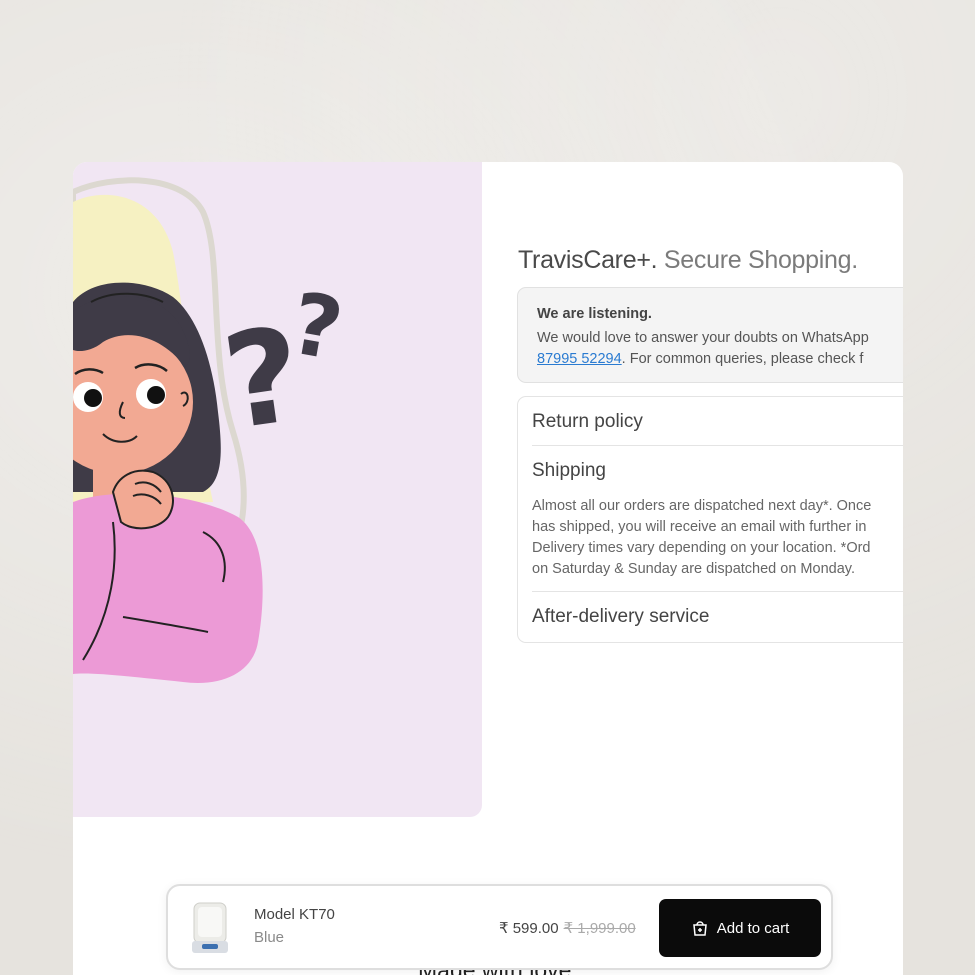 The height and width of the screenshot is (975, 975). Describe the element at coordinates (757, 260) in the screenshot. I see `tagline: Secure Shopping.` at that location.